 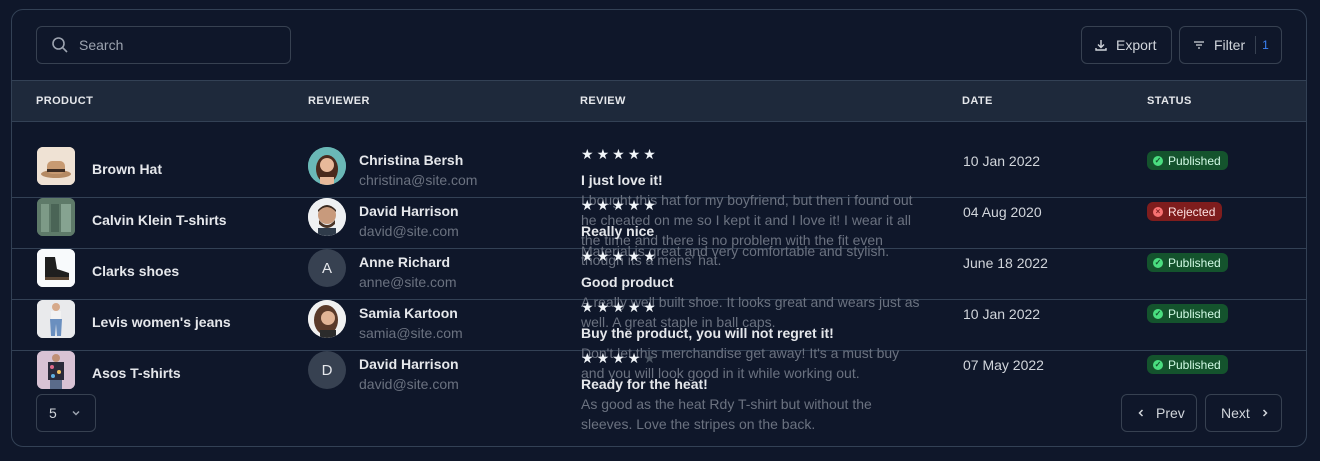 What do you see at coordinates (339, 101) in the screenshot?
I see `column-header-reviewer: REVIEWER` at bounding box center [339, 101].